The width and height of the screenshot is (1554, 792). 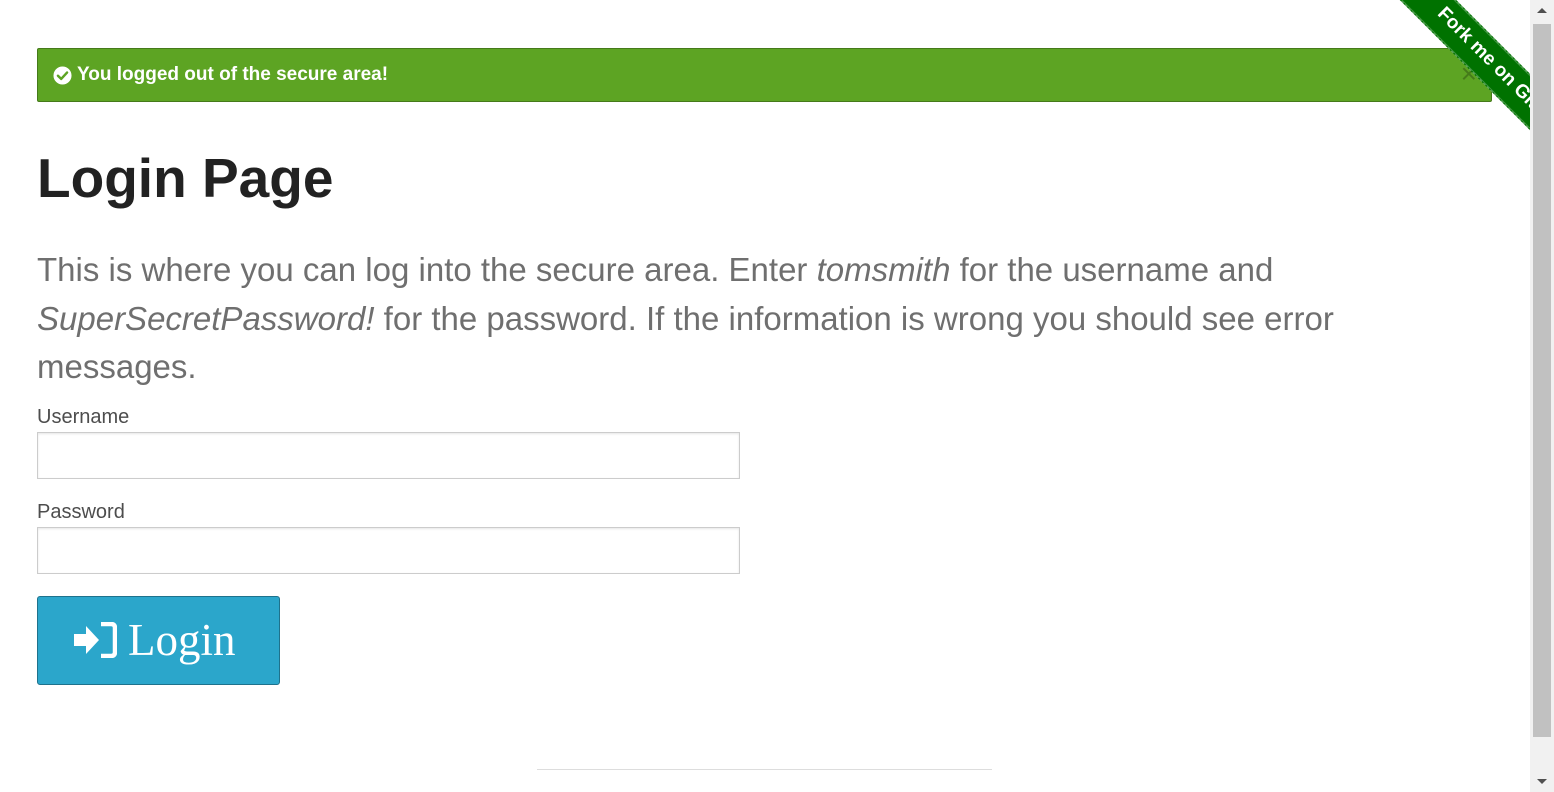 What do you see at coordinates (206, 318) in the screenshot?
I see `password-hint: SuperSecretPassword!` at bounding box center [206, 318].